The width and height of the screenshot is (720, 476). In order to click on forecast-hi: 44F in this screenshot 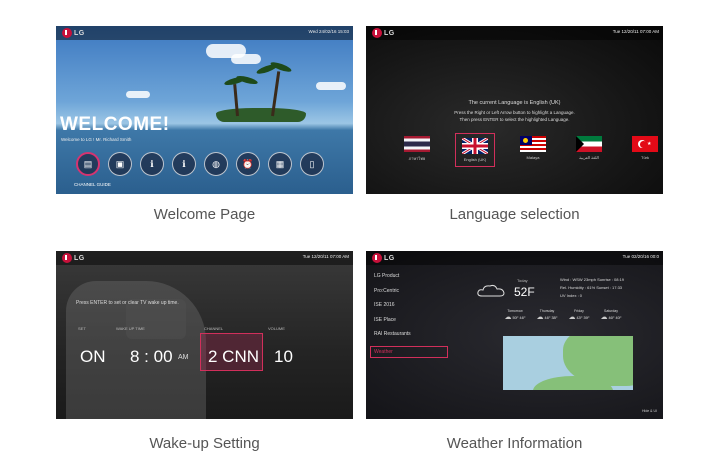, I will do `click(547, 318)`.